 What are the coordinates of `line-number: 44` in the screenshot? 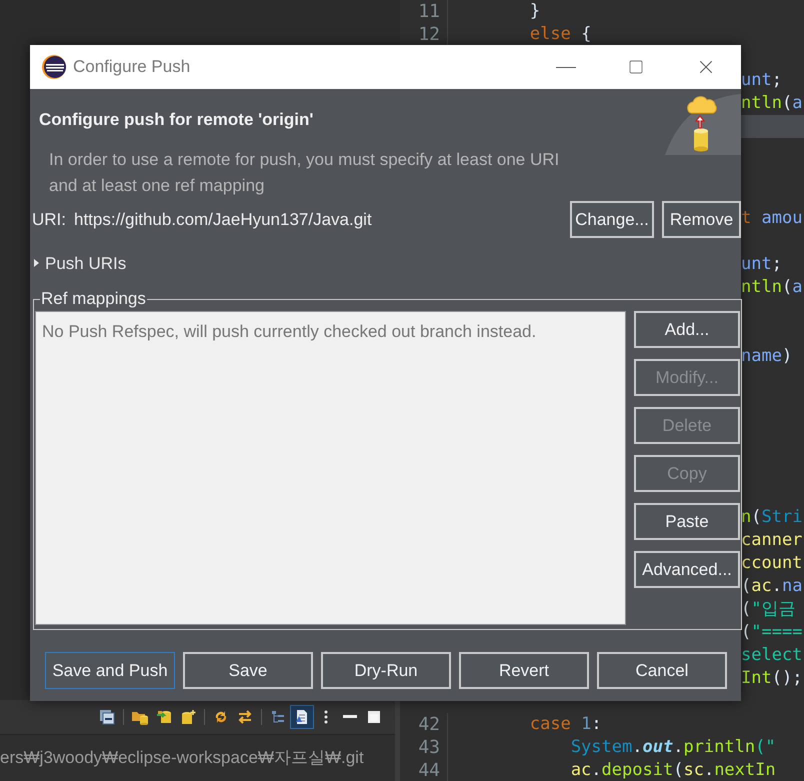 It's located at (428, 770).